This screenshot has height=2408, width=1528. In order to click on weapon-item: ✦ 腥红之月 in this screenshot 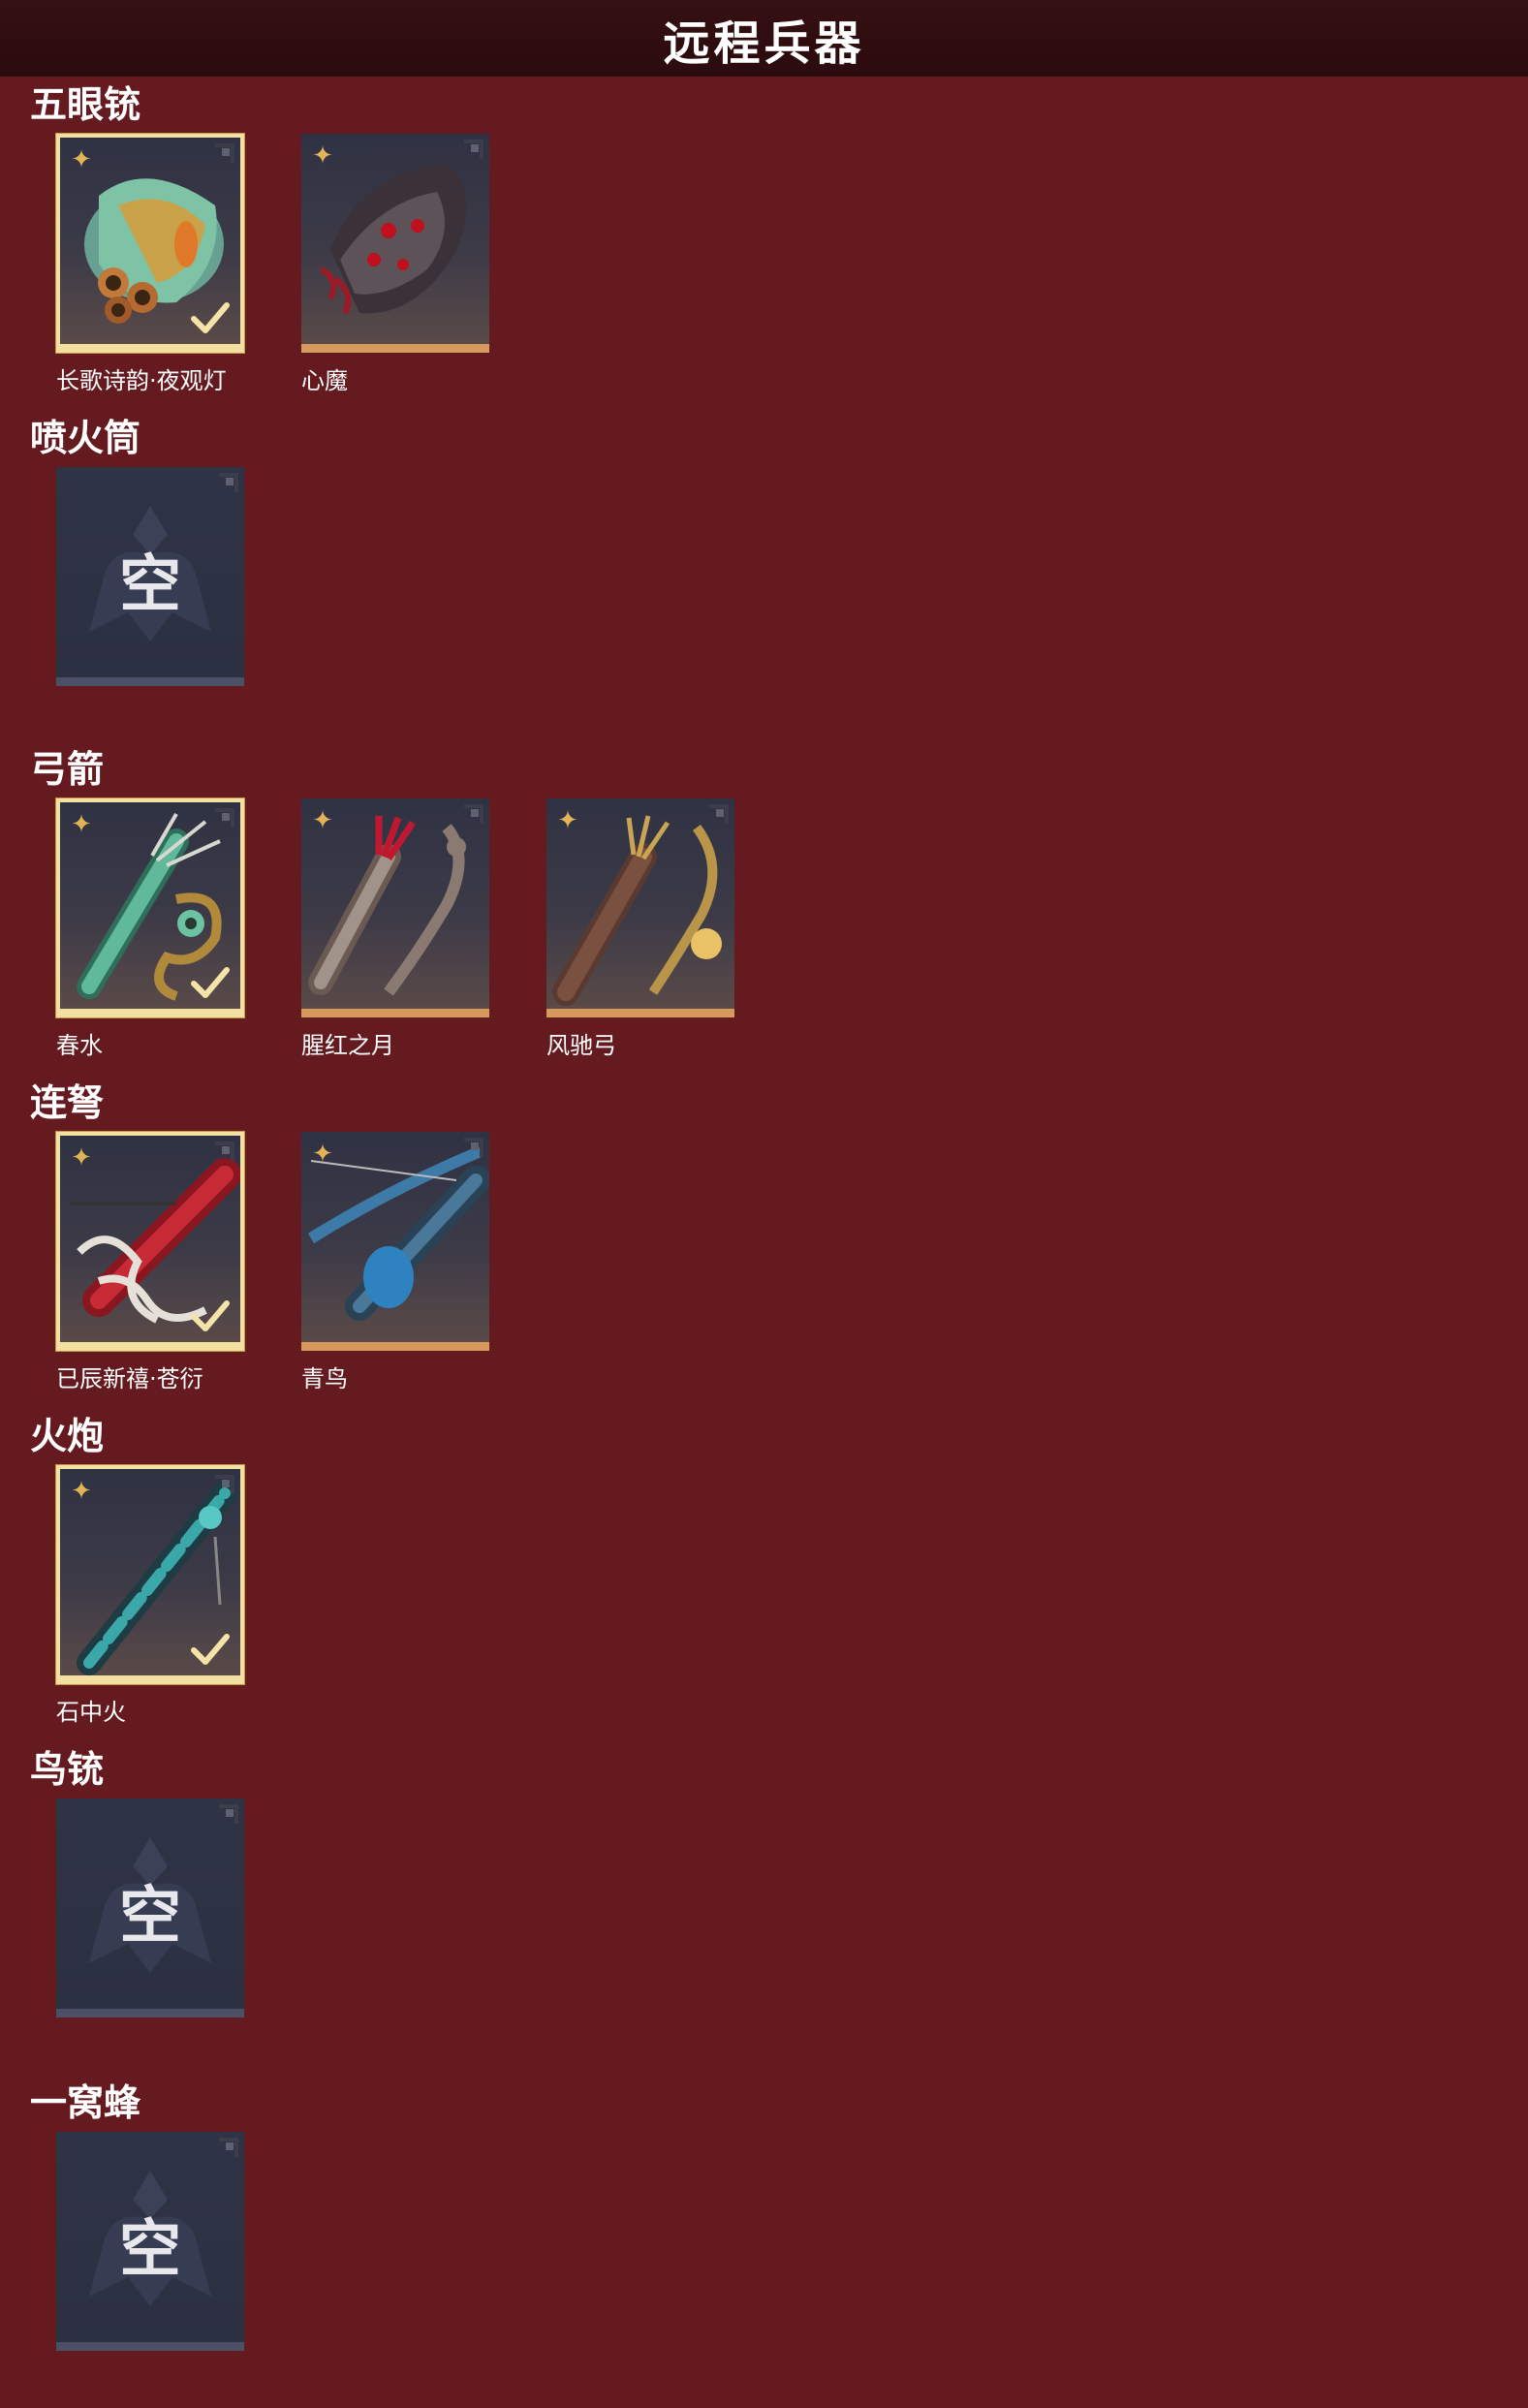, I will do `click(395, 929)`.